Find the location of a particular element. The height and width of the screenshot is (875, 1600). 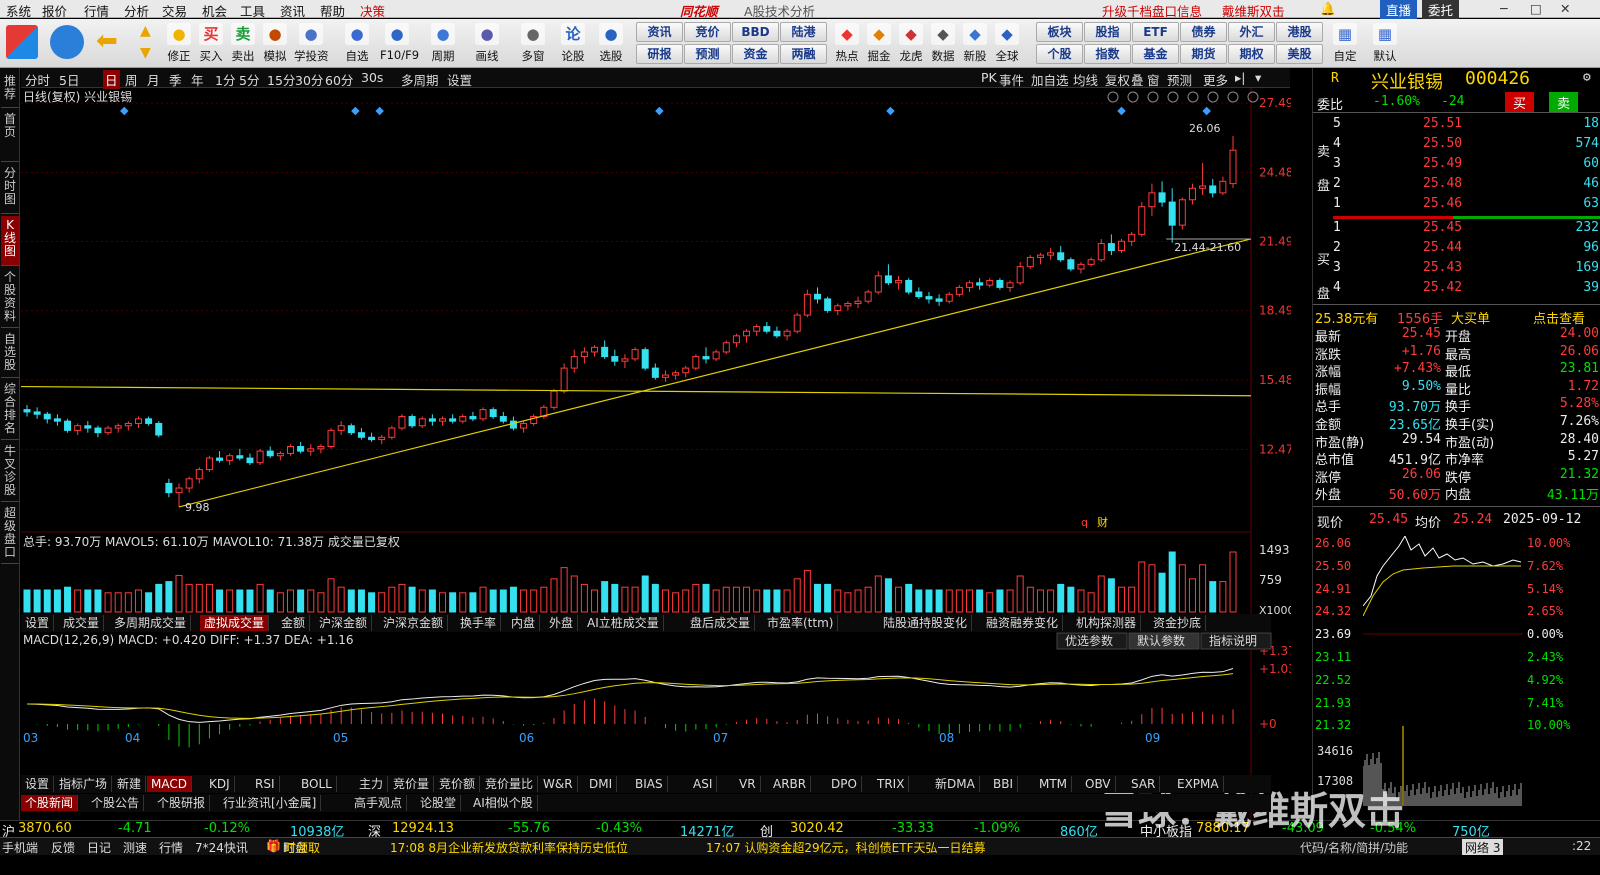

minimize-icon: ─ is located at coordinates (1504, 8).